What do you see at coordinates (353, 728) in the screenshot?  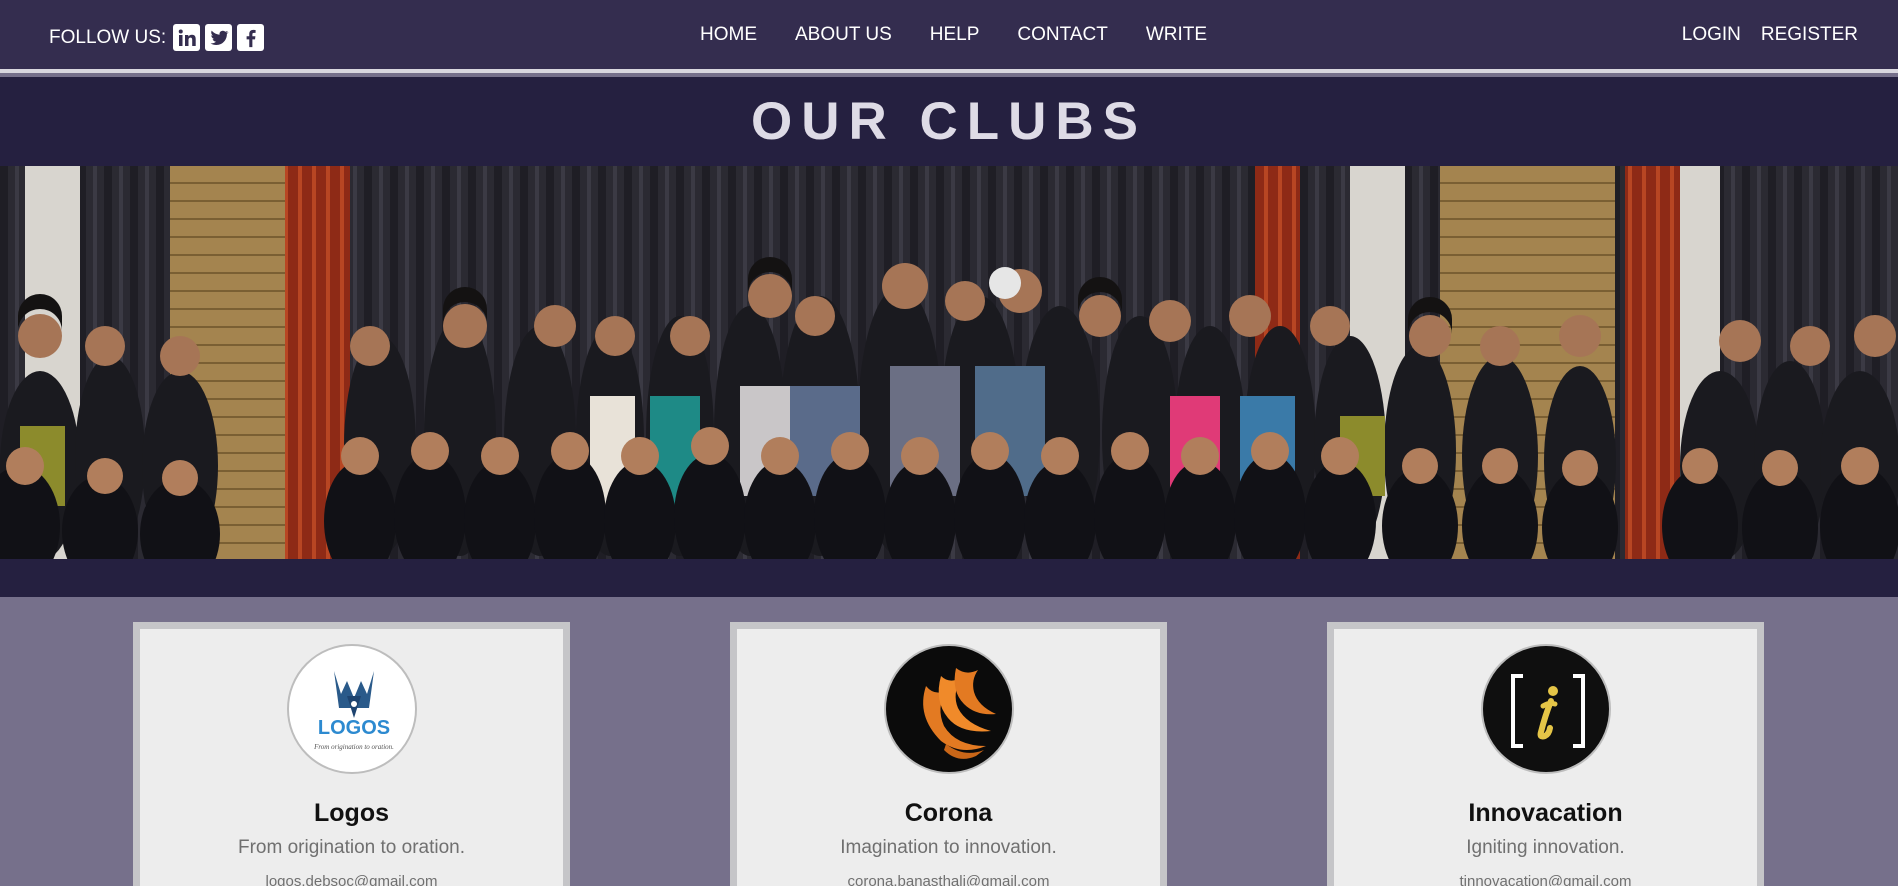 I see `logos-logo-text: LOGOS` at bounding box center [353, 728].